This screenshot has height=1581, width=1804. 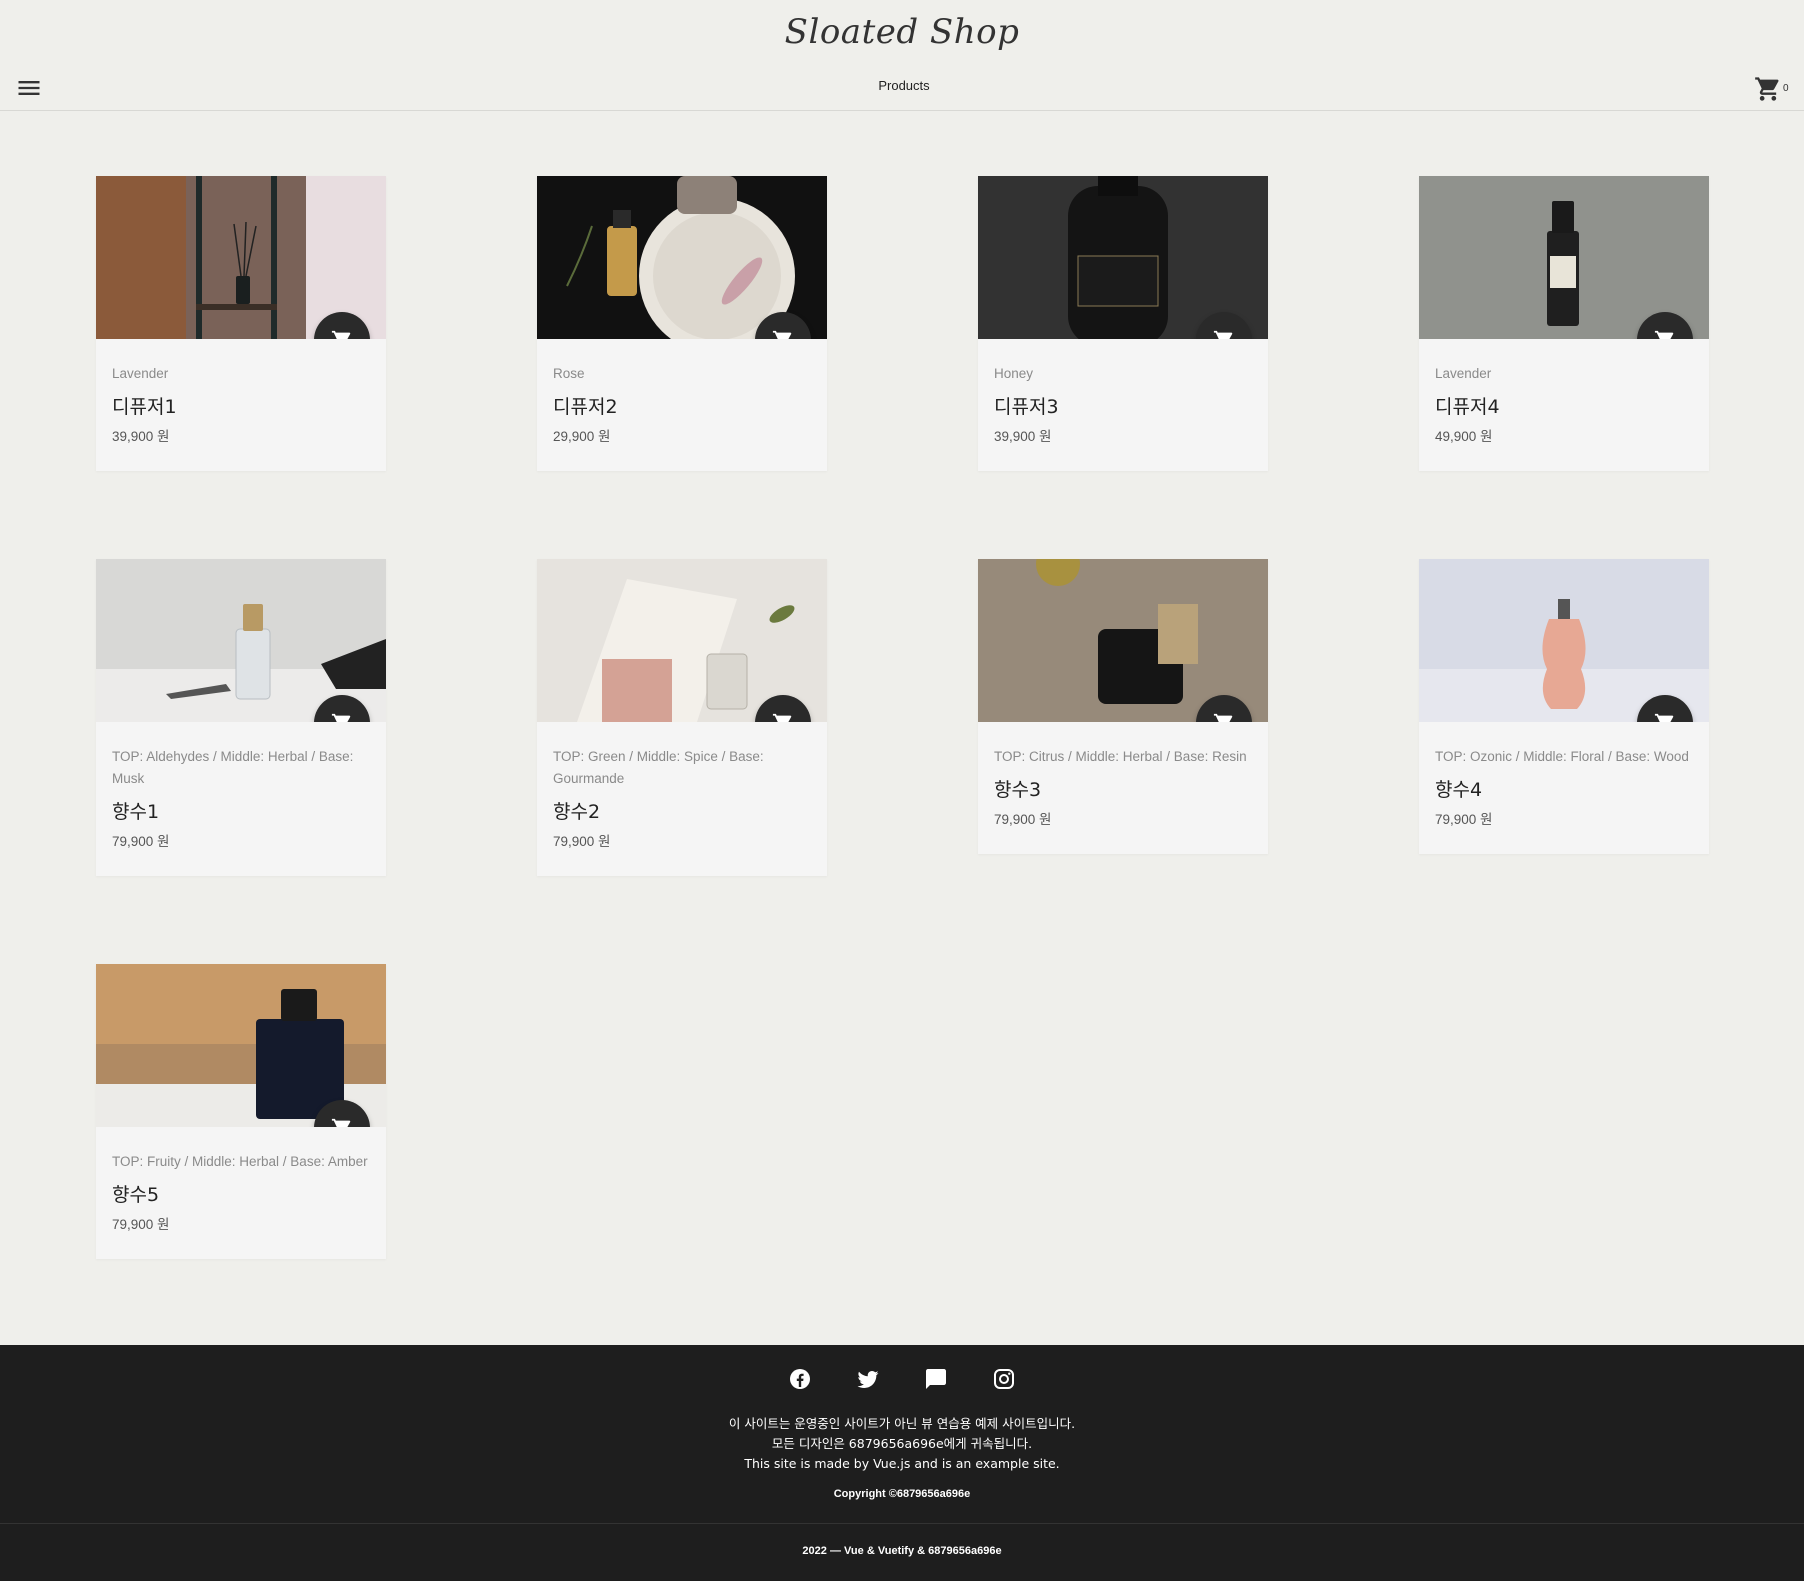 I want to click on product-card: Rose 디퓨저2 29,900 원, so click(x=682, y=323).